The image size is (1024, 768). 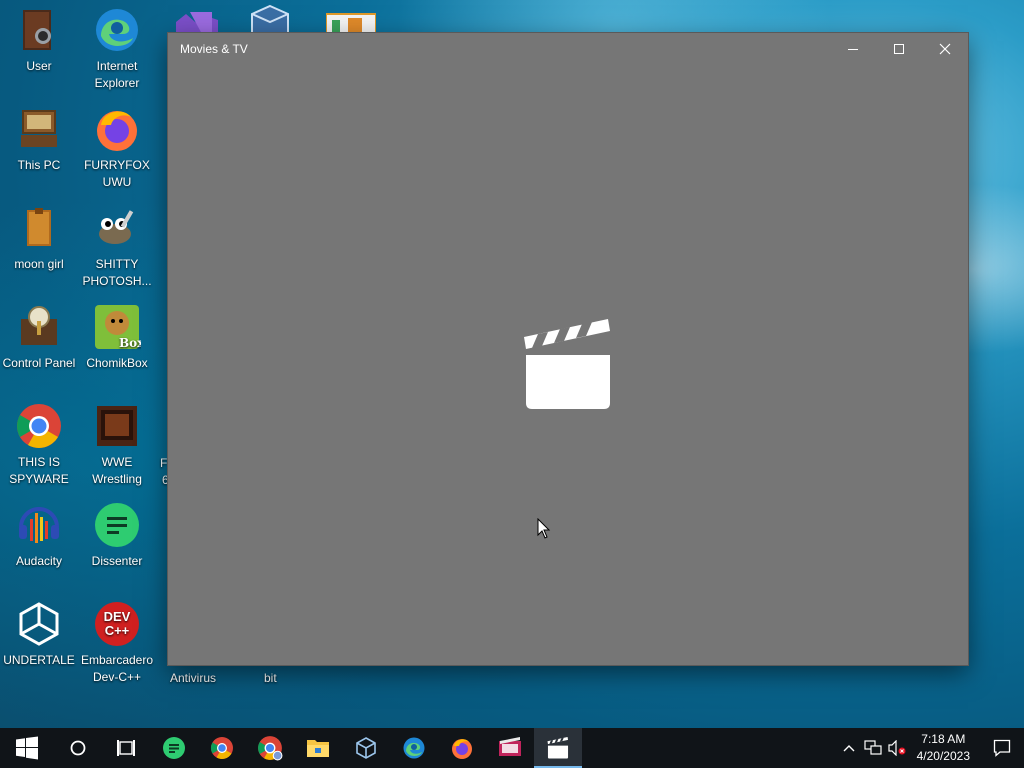 I want to click on window-titlebar: Movies & TV, so click(x=568, y=49).